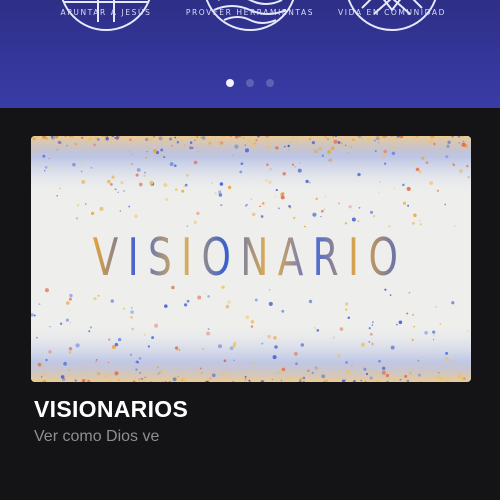 Image resolution: width=500 pixels, height=500 pixels. What do you see at coordinates (106, 12) in the screenshot?
I see `pillar-label: APUNTAR A JESÚS` at bounding box center [106, 12].